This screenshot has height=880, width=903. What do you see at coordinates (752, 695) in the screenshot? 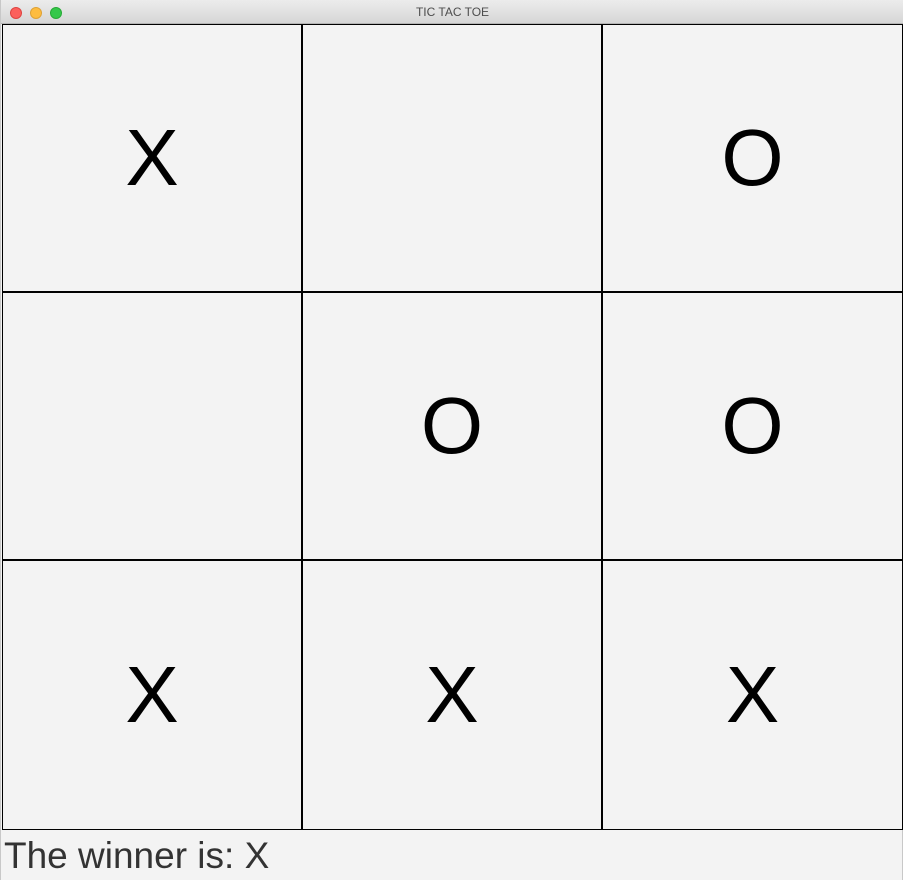
I see `cell-row3-col3: X` at bounding box center [752, 695].